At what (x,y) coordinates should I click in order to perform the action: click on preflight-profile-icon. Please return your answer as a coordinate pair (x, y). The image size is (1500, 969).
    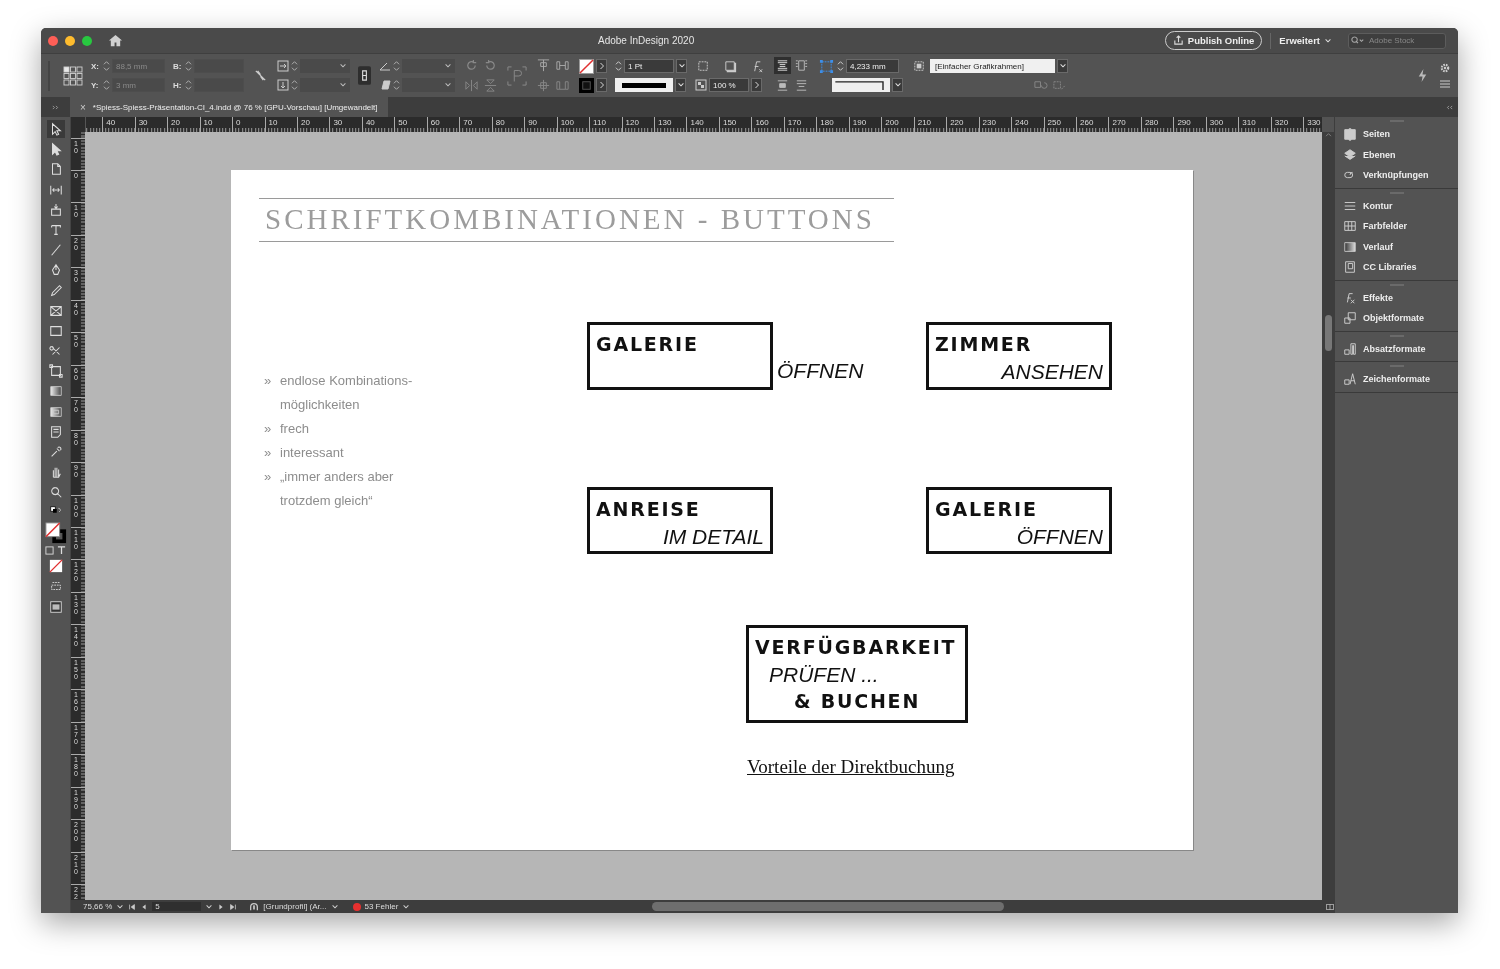
    Looking at the image, I should click on (254, 906).